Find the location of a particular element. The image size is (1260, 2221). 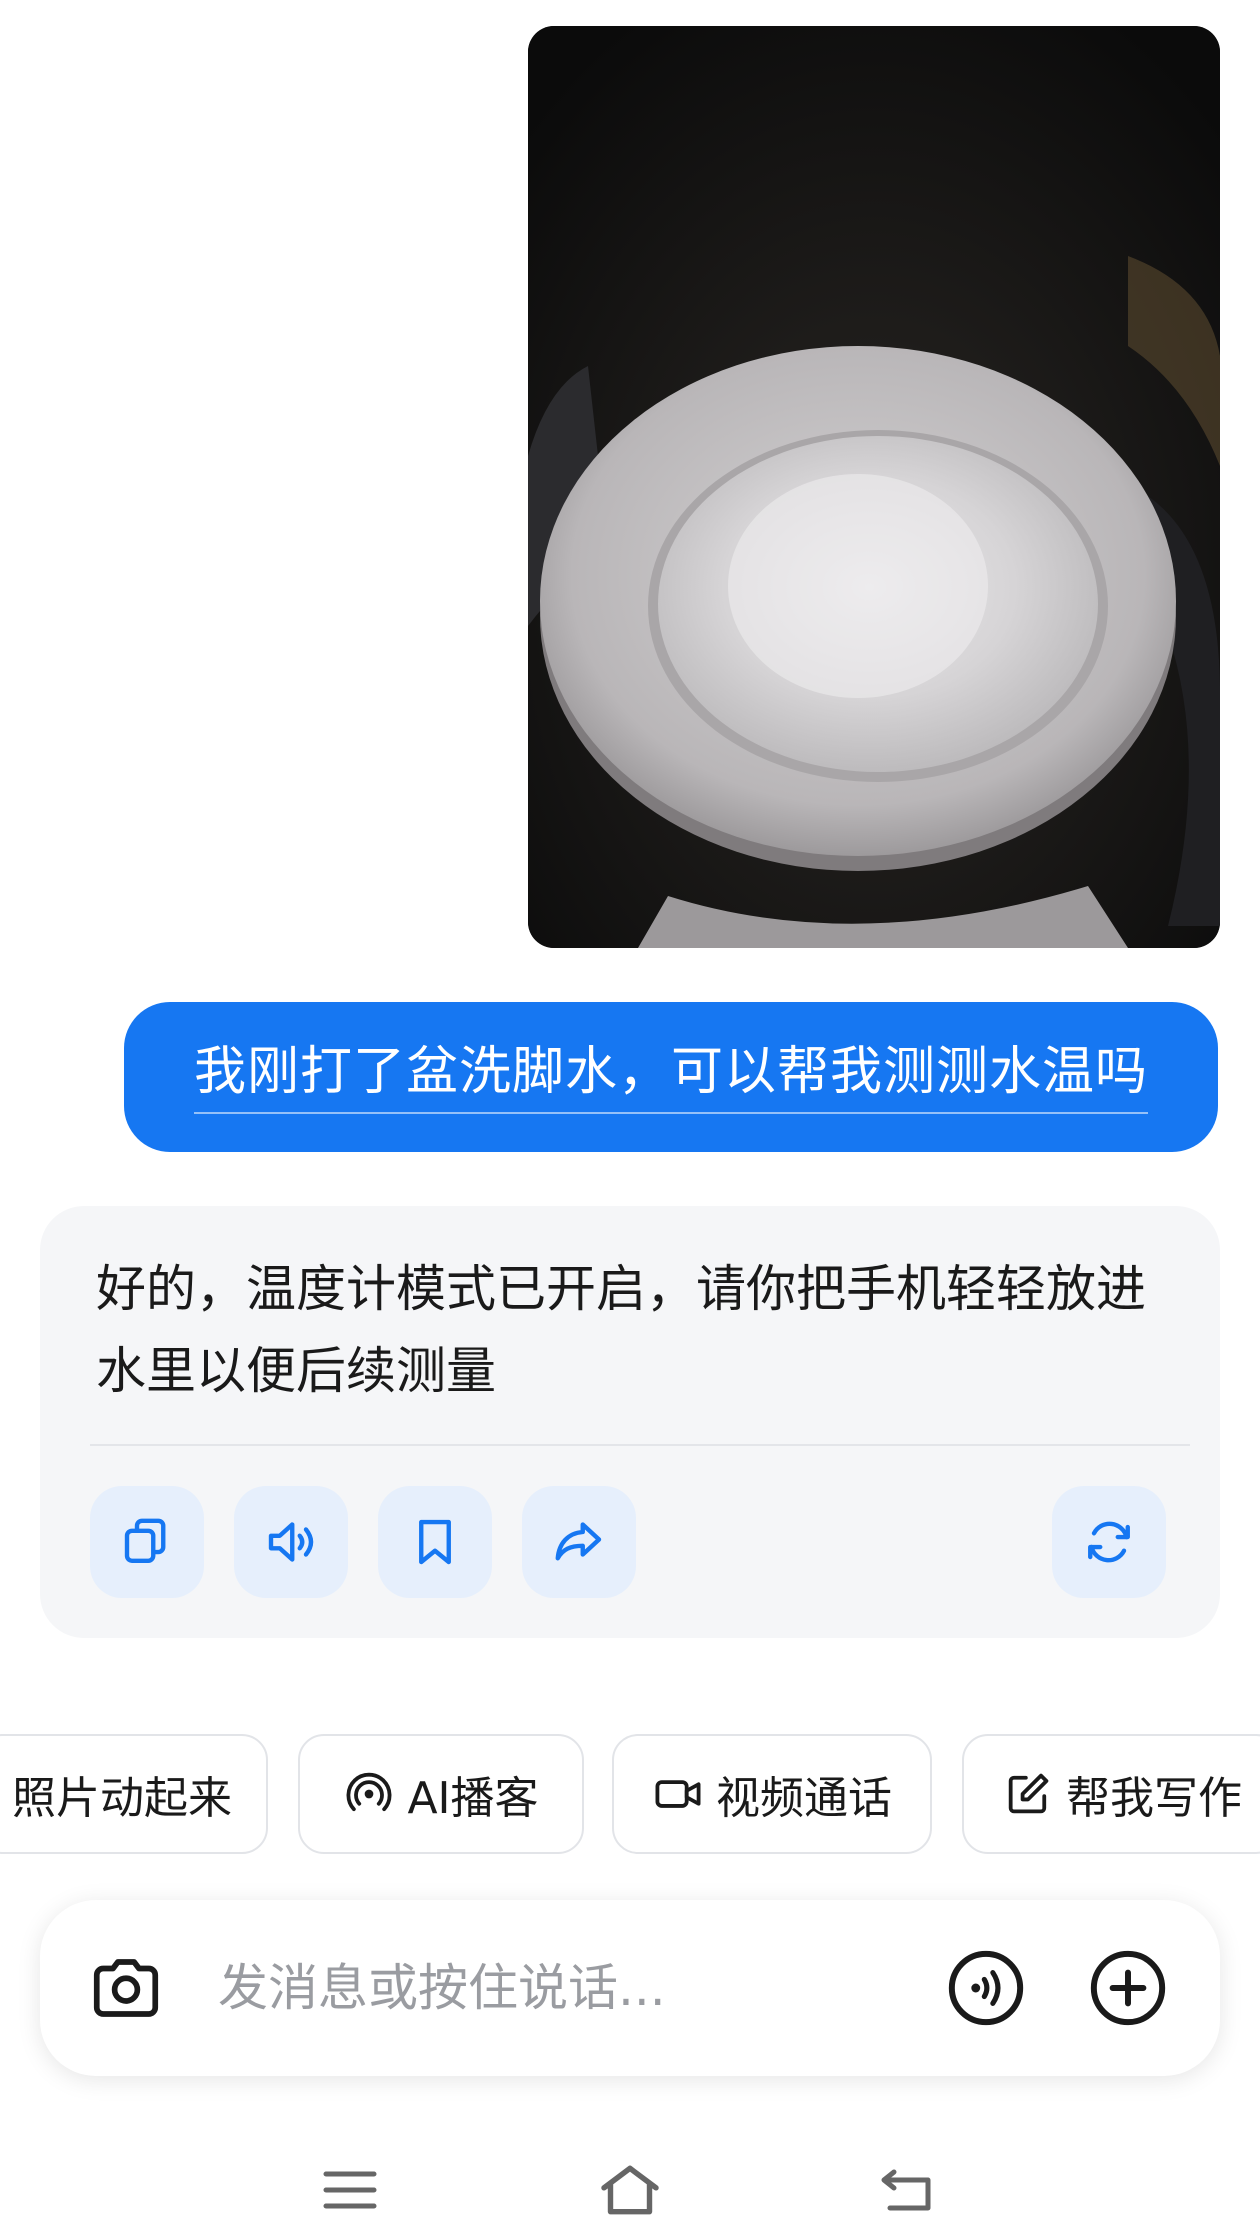

suggestion-chip-video-call: 视频通话 is located at coordinates (772, 1794).